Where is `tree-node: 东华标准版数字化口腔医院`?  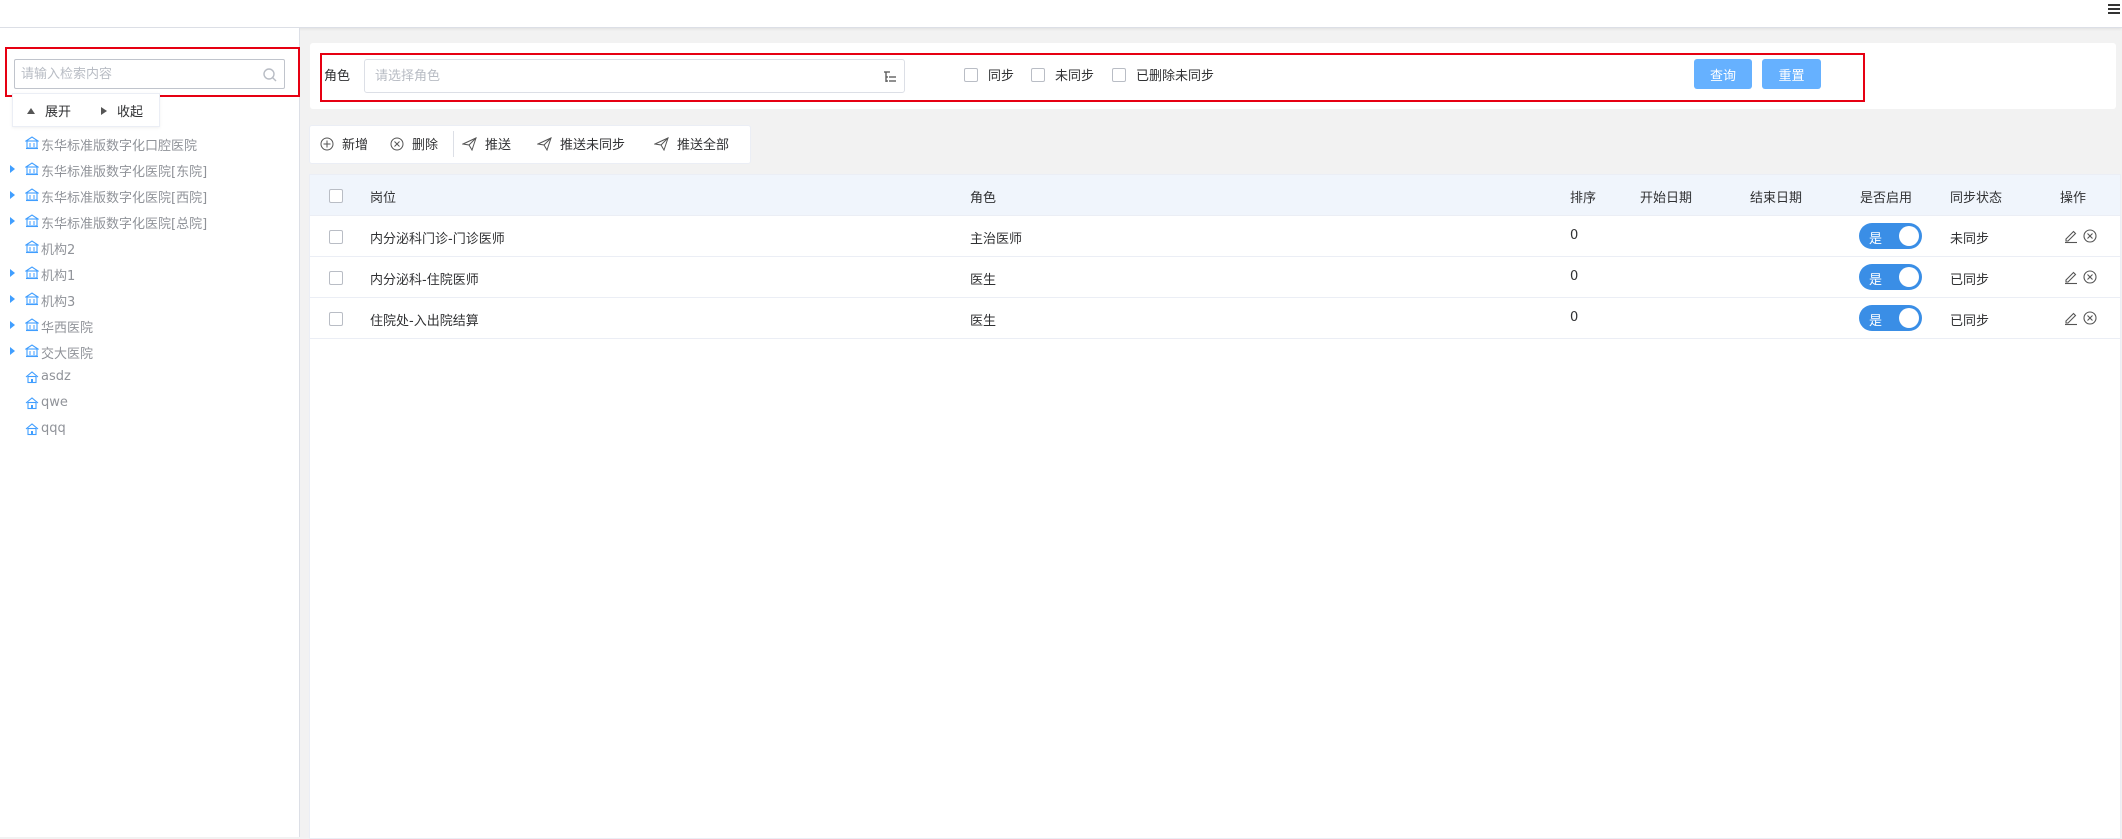
tree-node: 东华标准版数字化口腔医院 is located at coordinates (145, 143).